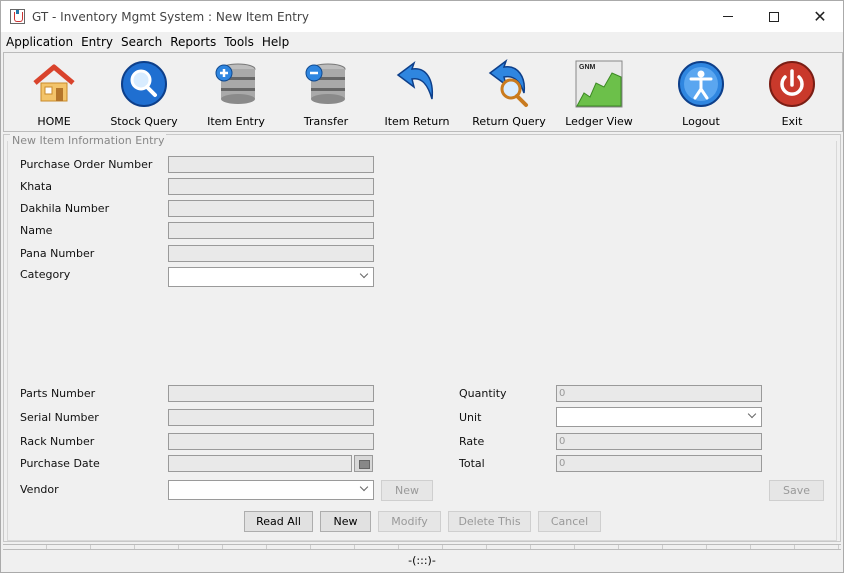 This screenshot has width=844, height=573. What do you see at coordinates (65, 208) in the screenshot?
I see `dakhila-label: Dakhila Number` at bounding box center [65, 208].